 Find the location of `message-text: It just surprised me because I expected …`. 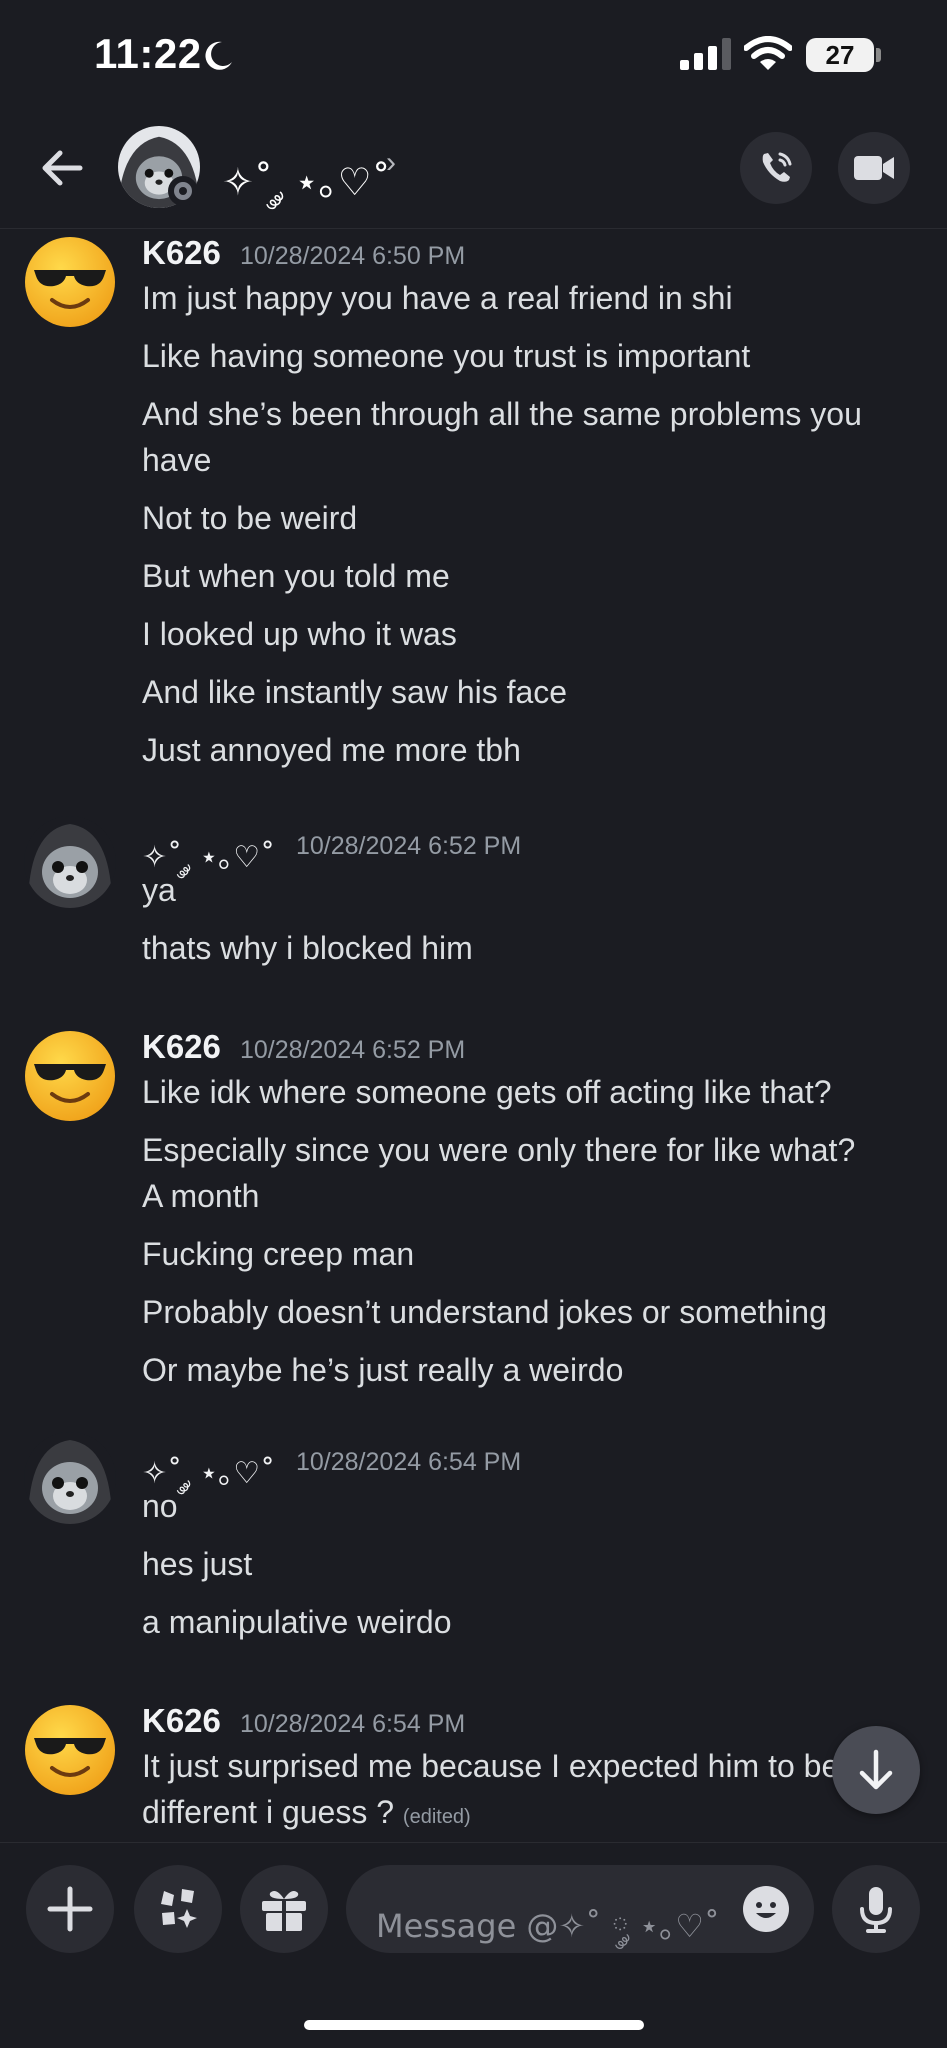

message-text: It just surprised me because I expected … is located at coordinates (490, 1766).